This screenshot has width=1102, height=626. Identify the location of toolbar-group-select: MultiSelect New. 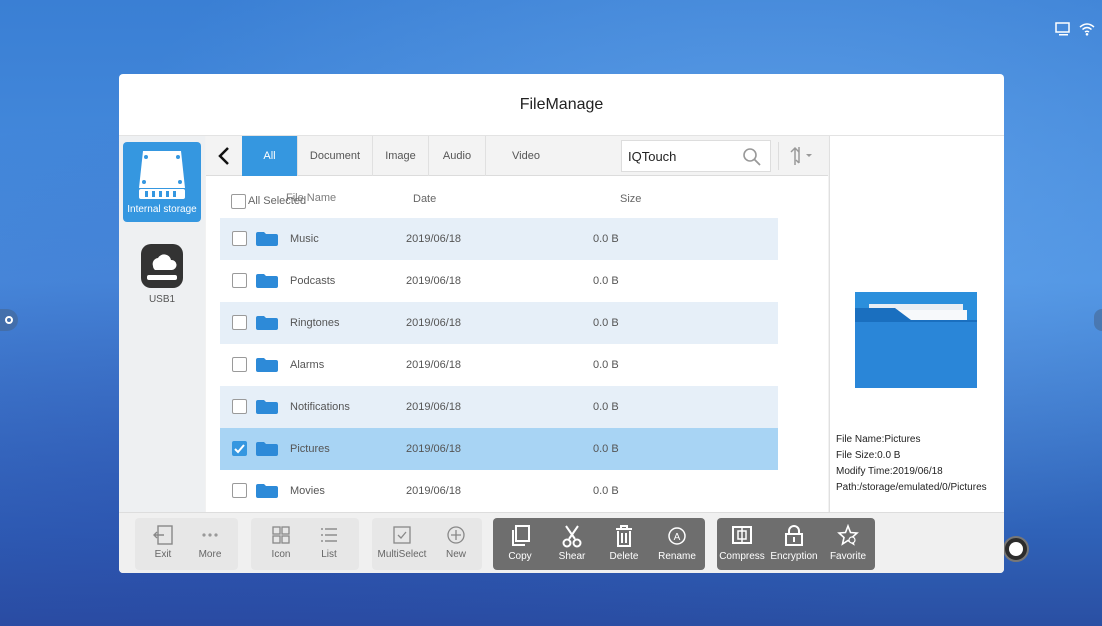
(427, 544).